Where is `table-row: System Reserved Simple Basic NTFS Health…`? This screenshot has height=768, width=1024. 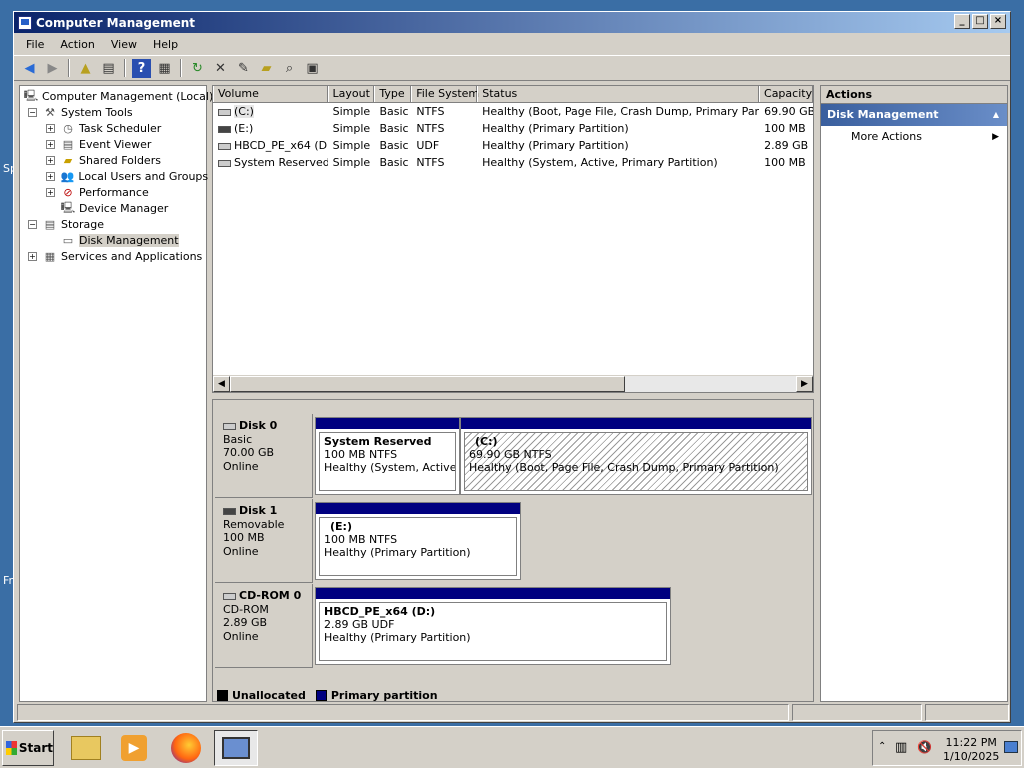 table-row: System Reserved Simple Basic NTFS Health… is located at coordinates (513, 162).